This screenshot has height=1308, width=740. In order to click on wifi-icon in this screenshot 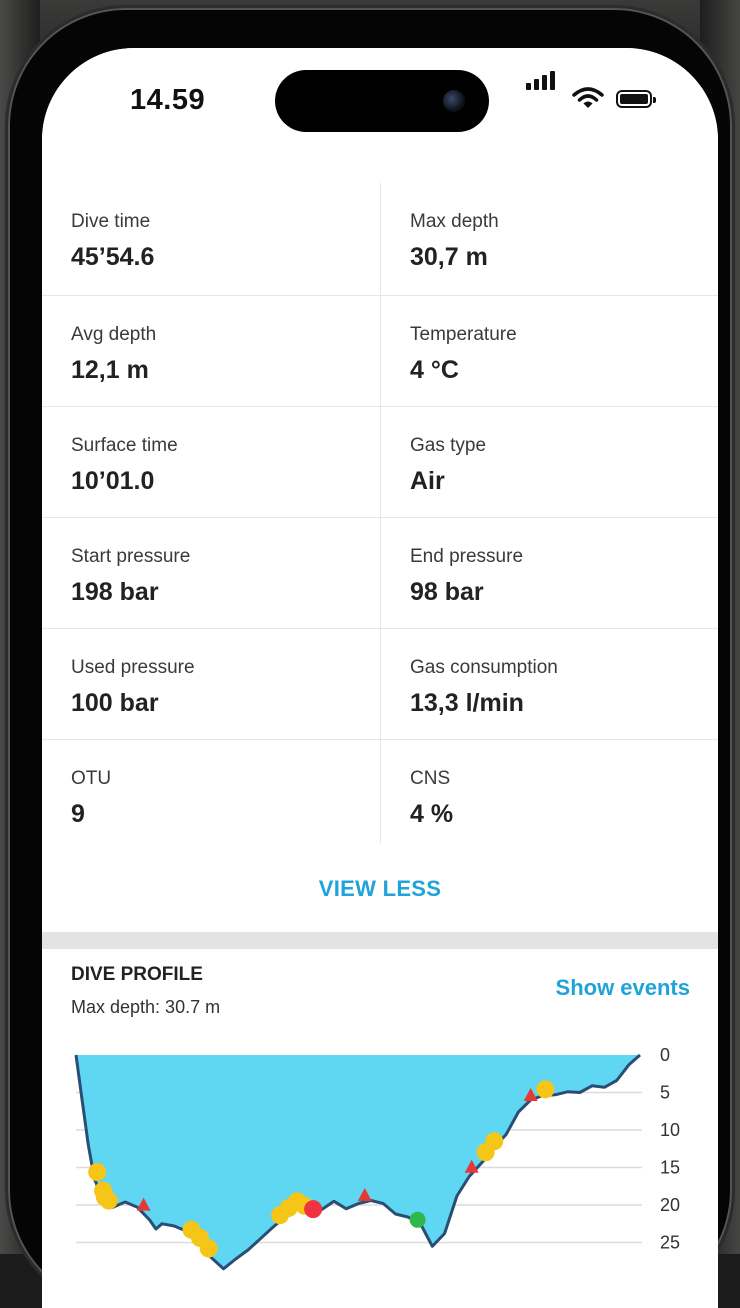, I will do `click(588, 97)`.